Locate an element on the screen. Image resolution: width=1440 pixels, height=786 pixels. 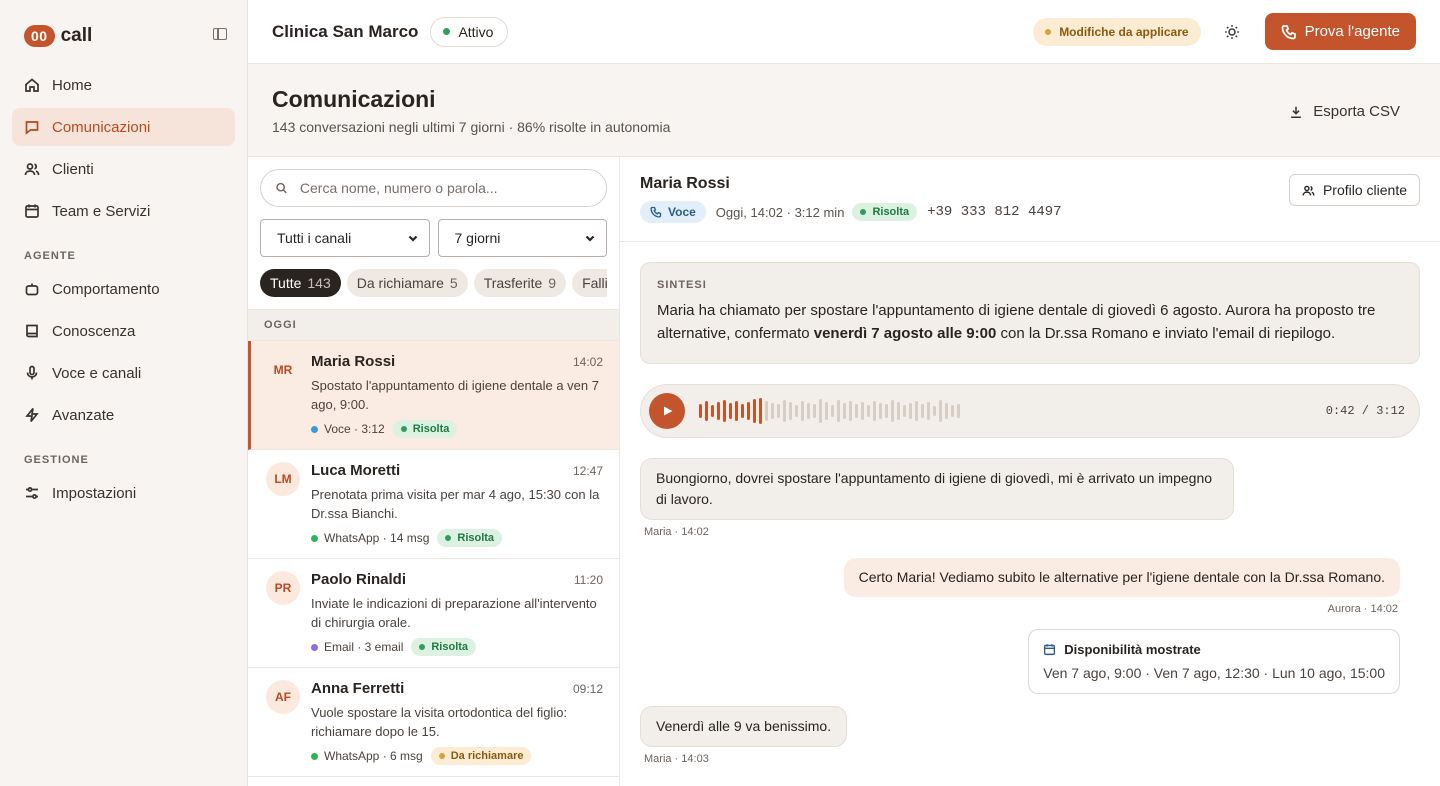
sliders-icon is located at coordinates (32, 493).